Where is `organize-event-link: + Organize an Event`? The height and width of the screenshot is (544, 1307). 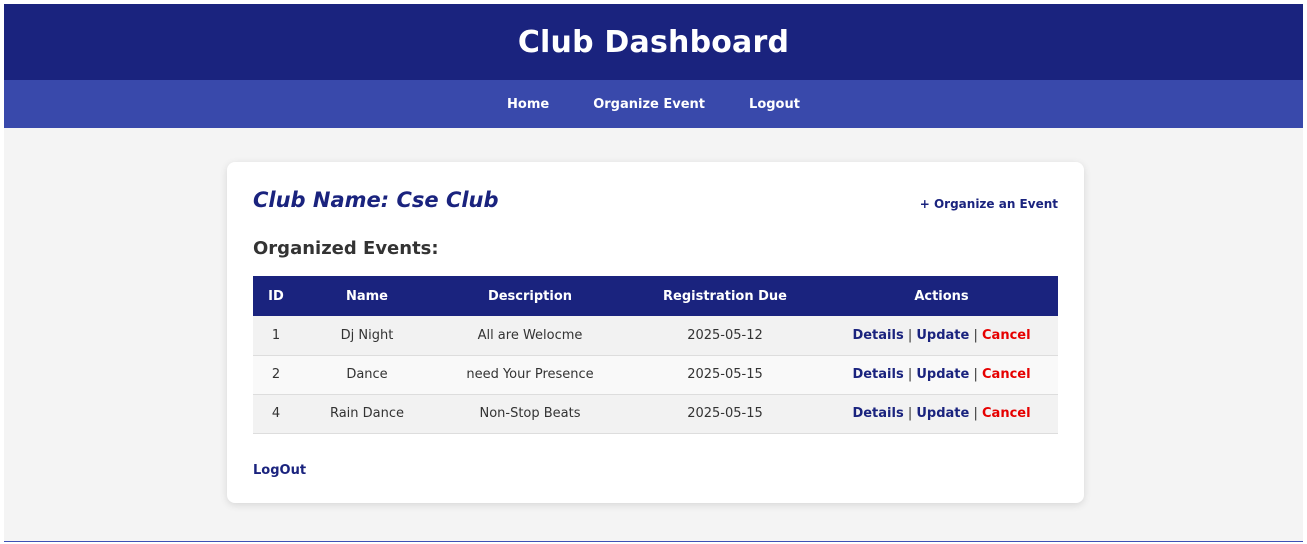
organize-event-link: + Organize an Event is located at coordinates (989, 204).